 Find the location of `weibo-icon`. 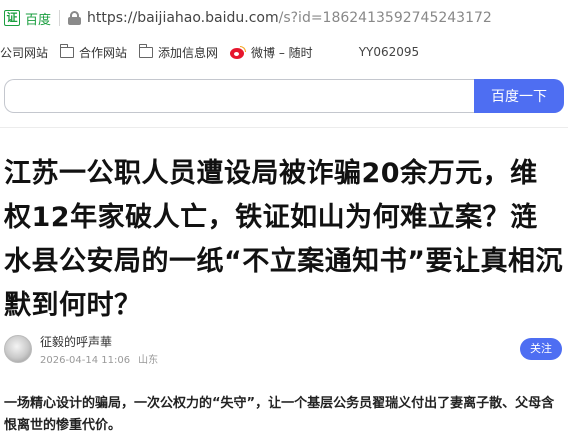

weibo-icon is located at coordinates (238, 52).